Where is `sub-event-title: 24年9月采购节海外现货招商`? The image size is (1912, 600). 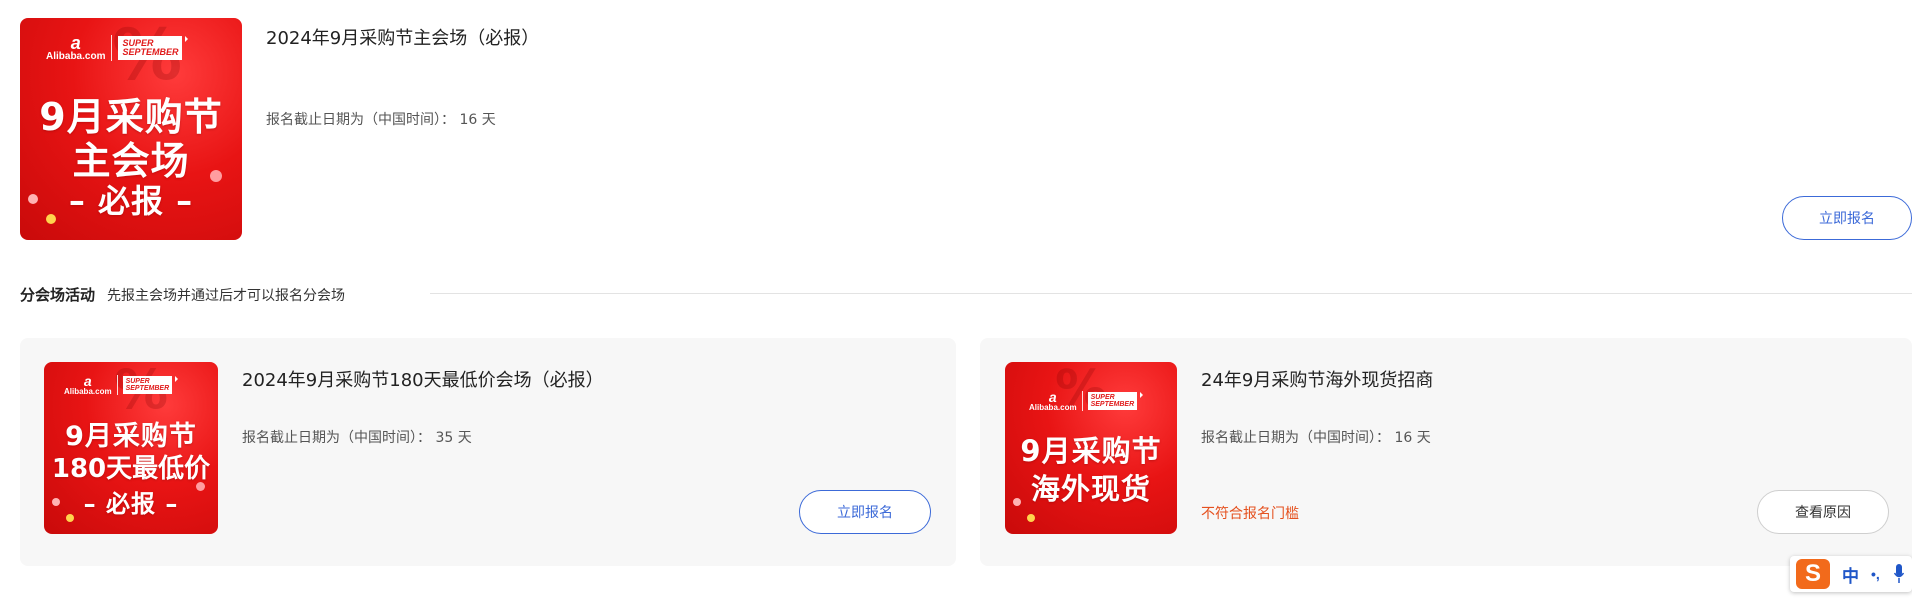
sub-event-title: 24年9月采购节海外现货招商 is located at coordinates (1317, 380).